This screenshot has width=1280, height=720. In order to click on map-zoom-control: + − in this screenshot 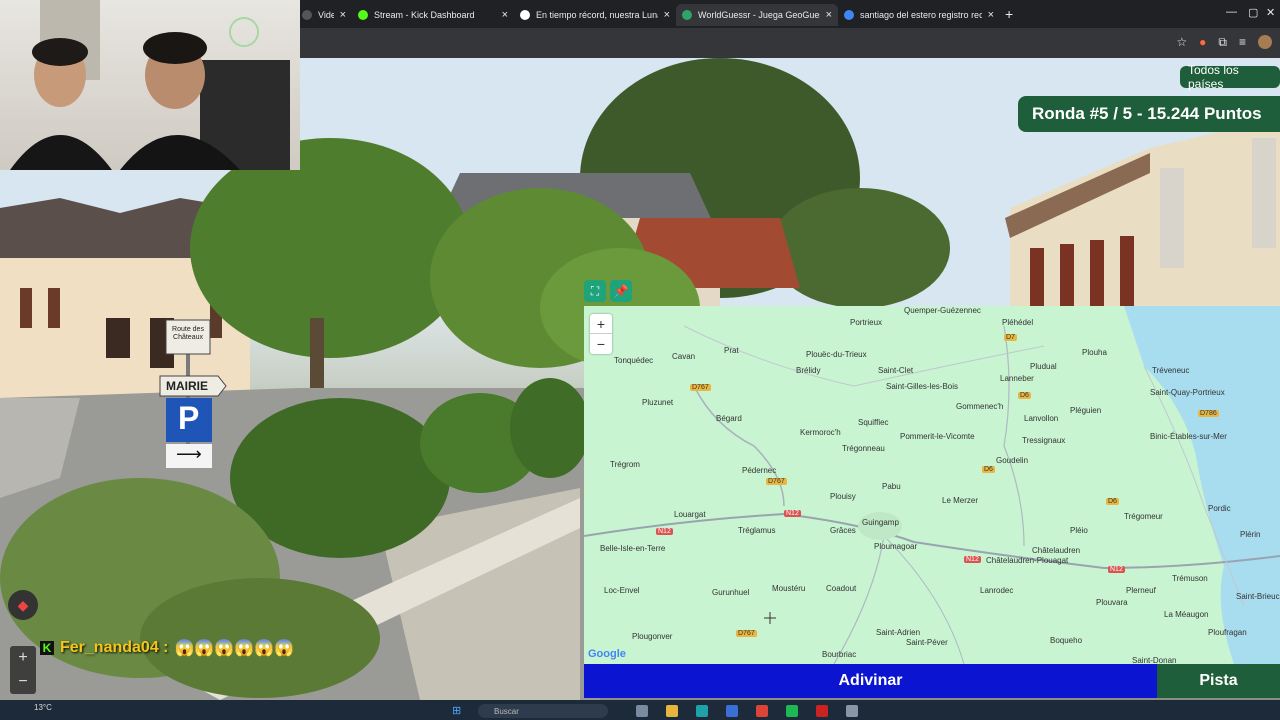, I will do `click(601, 334)`.